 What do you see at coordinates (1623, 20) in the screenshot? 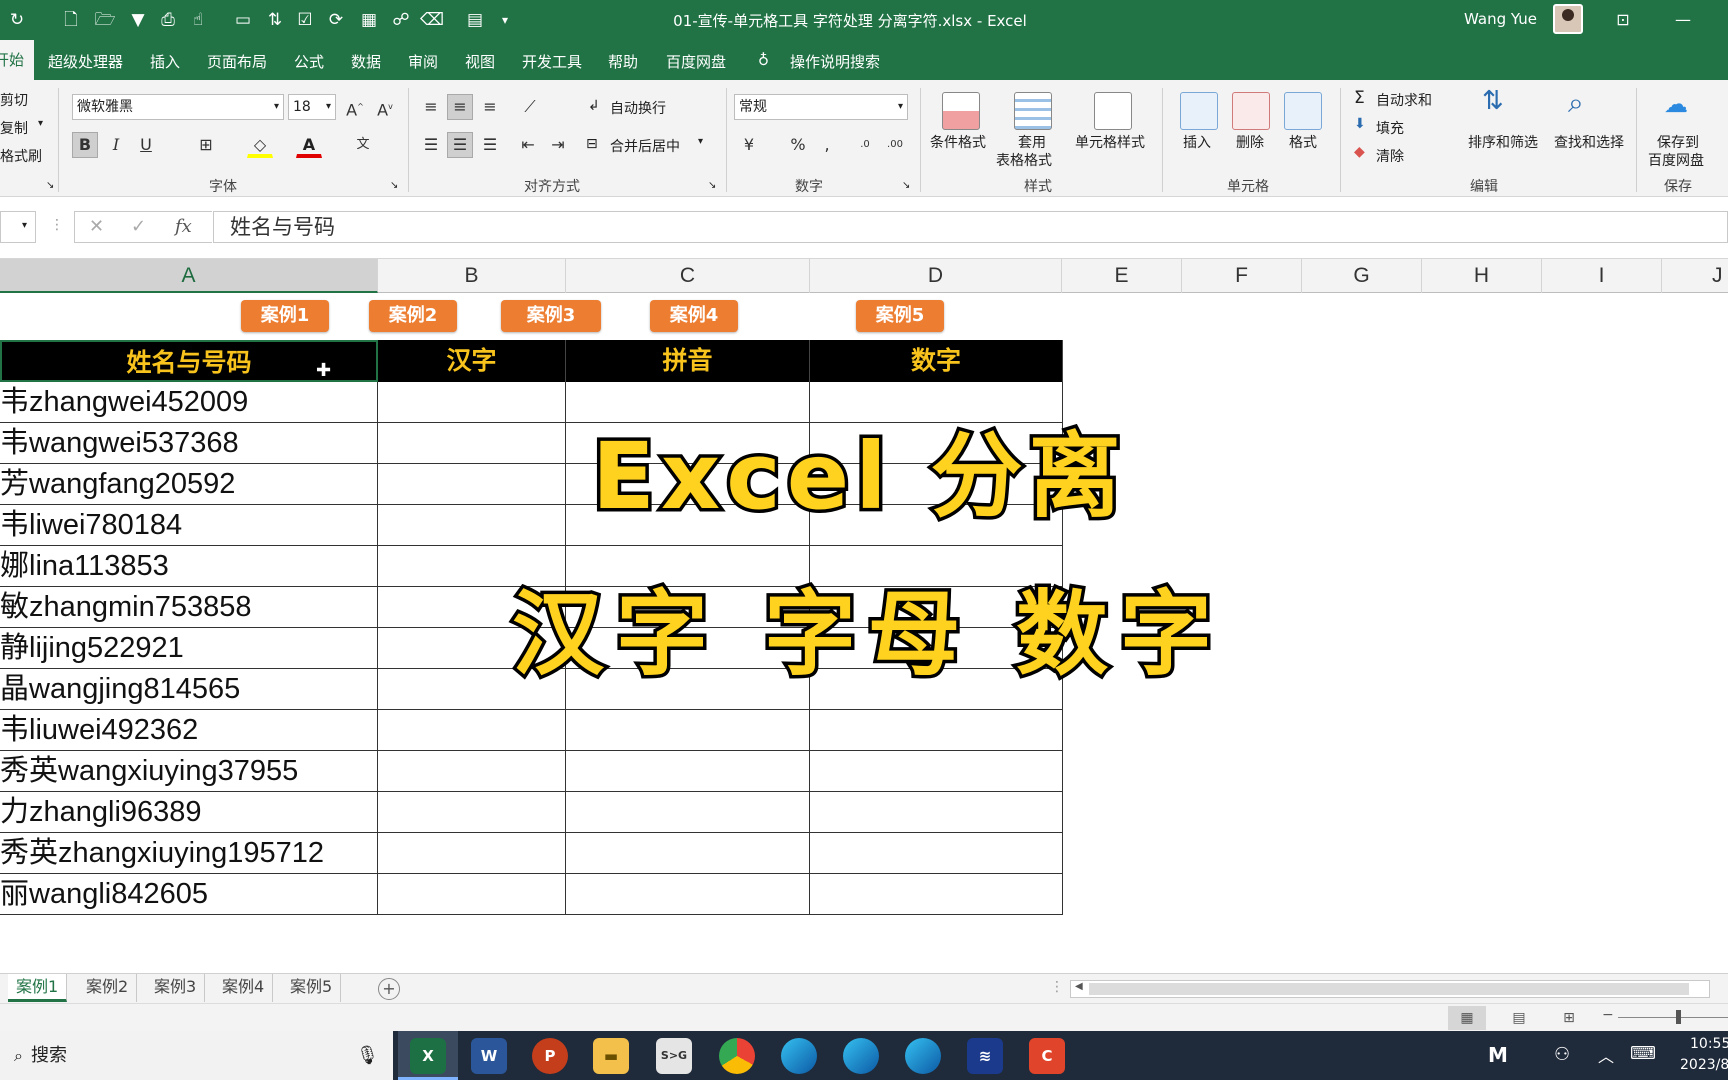
I see `ribbon-display-icon: ⊡` at bounding box center [1623, 20].